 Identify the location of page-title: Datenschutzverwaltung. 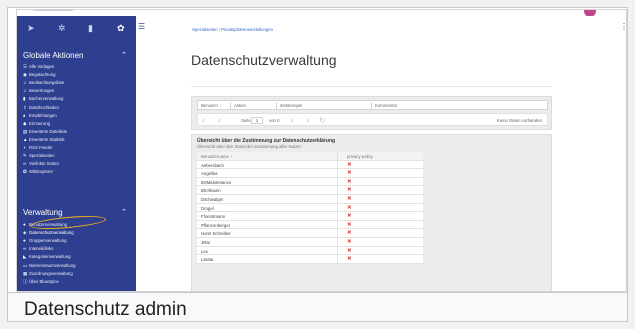
(264, 60).